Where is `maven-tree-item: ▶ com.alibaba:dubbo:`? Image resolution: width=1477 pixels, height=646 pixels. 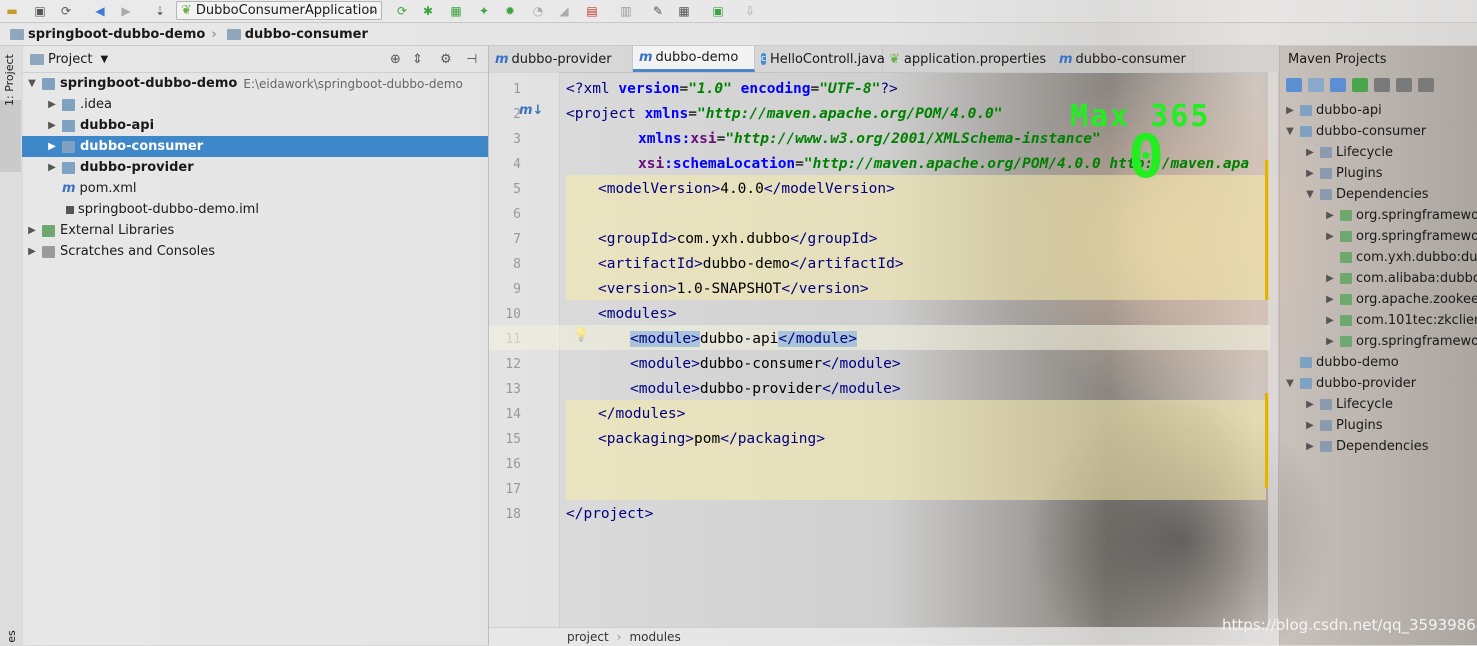
maven-tree-item: ▶ com.alibaba:dubbo: is located at coordinates (1400, 278).